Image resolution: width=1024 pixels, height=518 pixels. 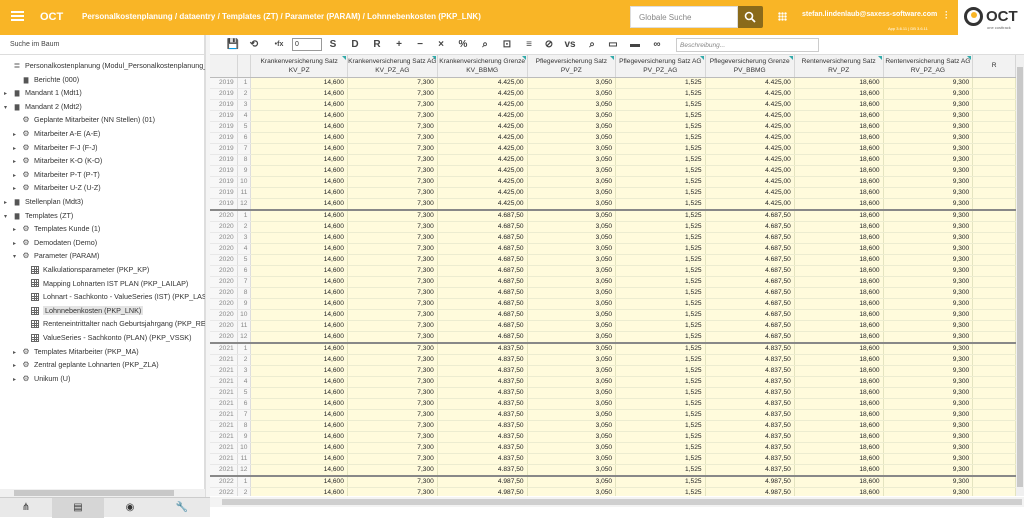 What do you see at coordinates (182, 508) in the screenshot?
I see `wrench-icon: 🔧` at bounding box center [182, 508].